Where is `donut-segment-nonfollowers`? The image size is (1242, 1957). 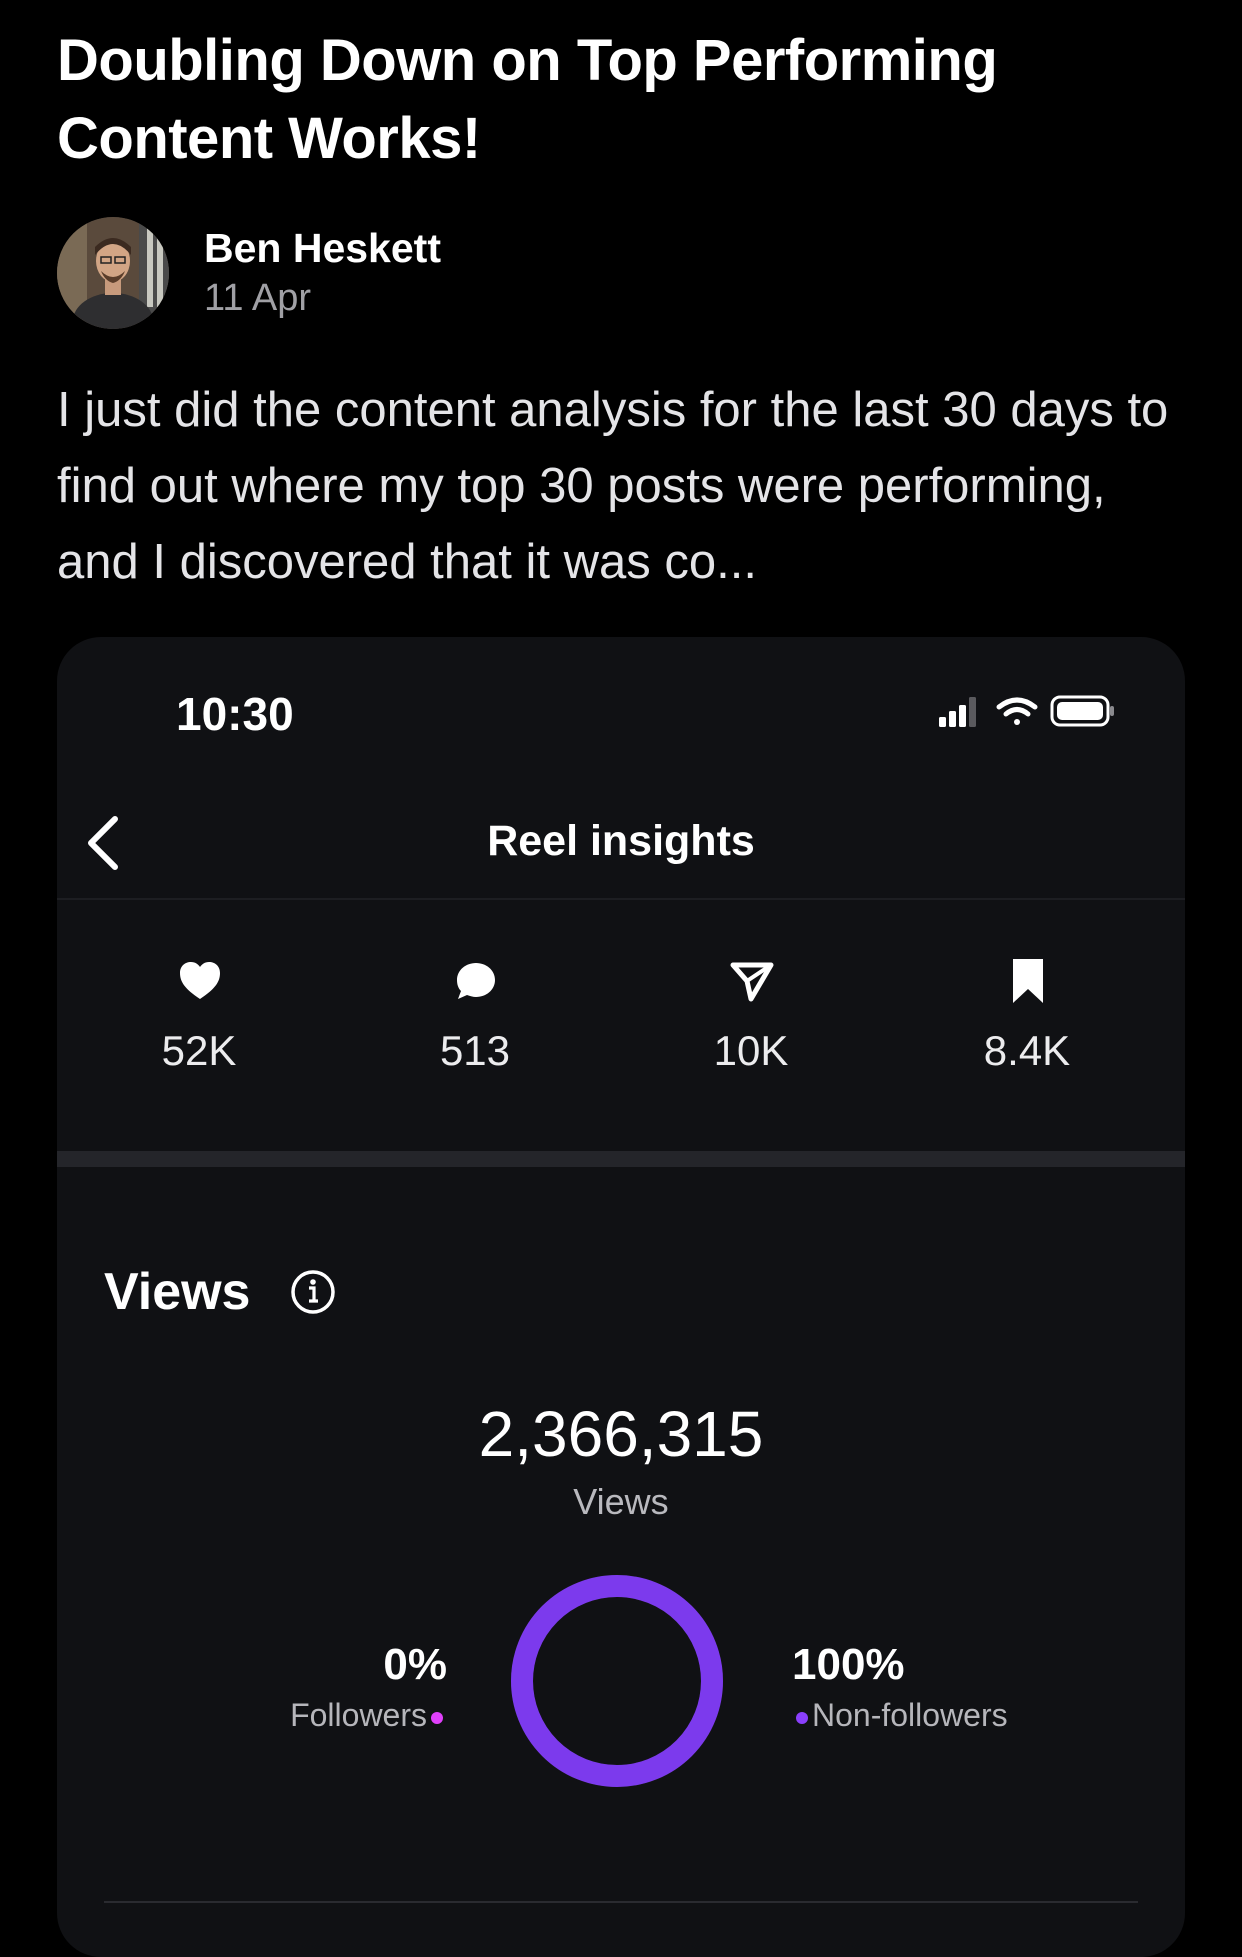
donut-segment-nonfollowers is located at coordinates (617, 1681).